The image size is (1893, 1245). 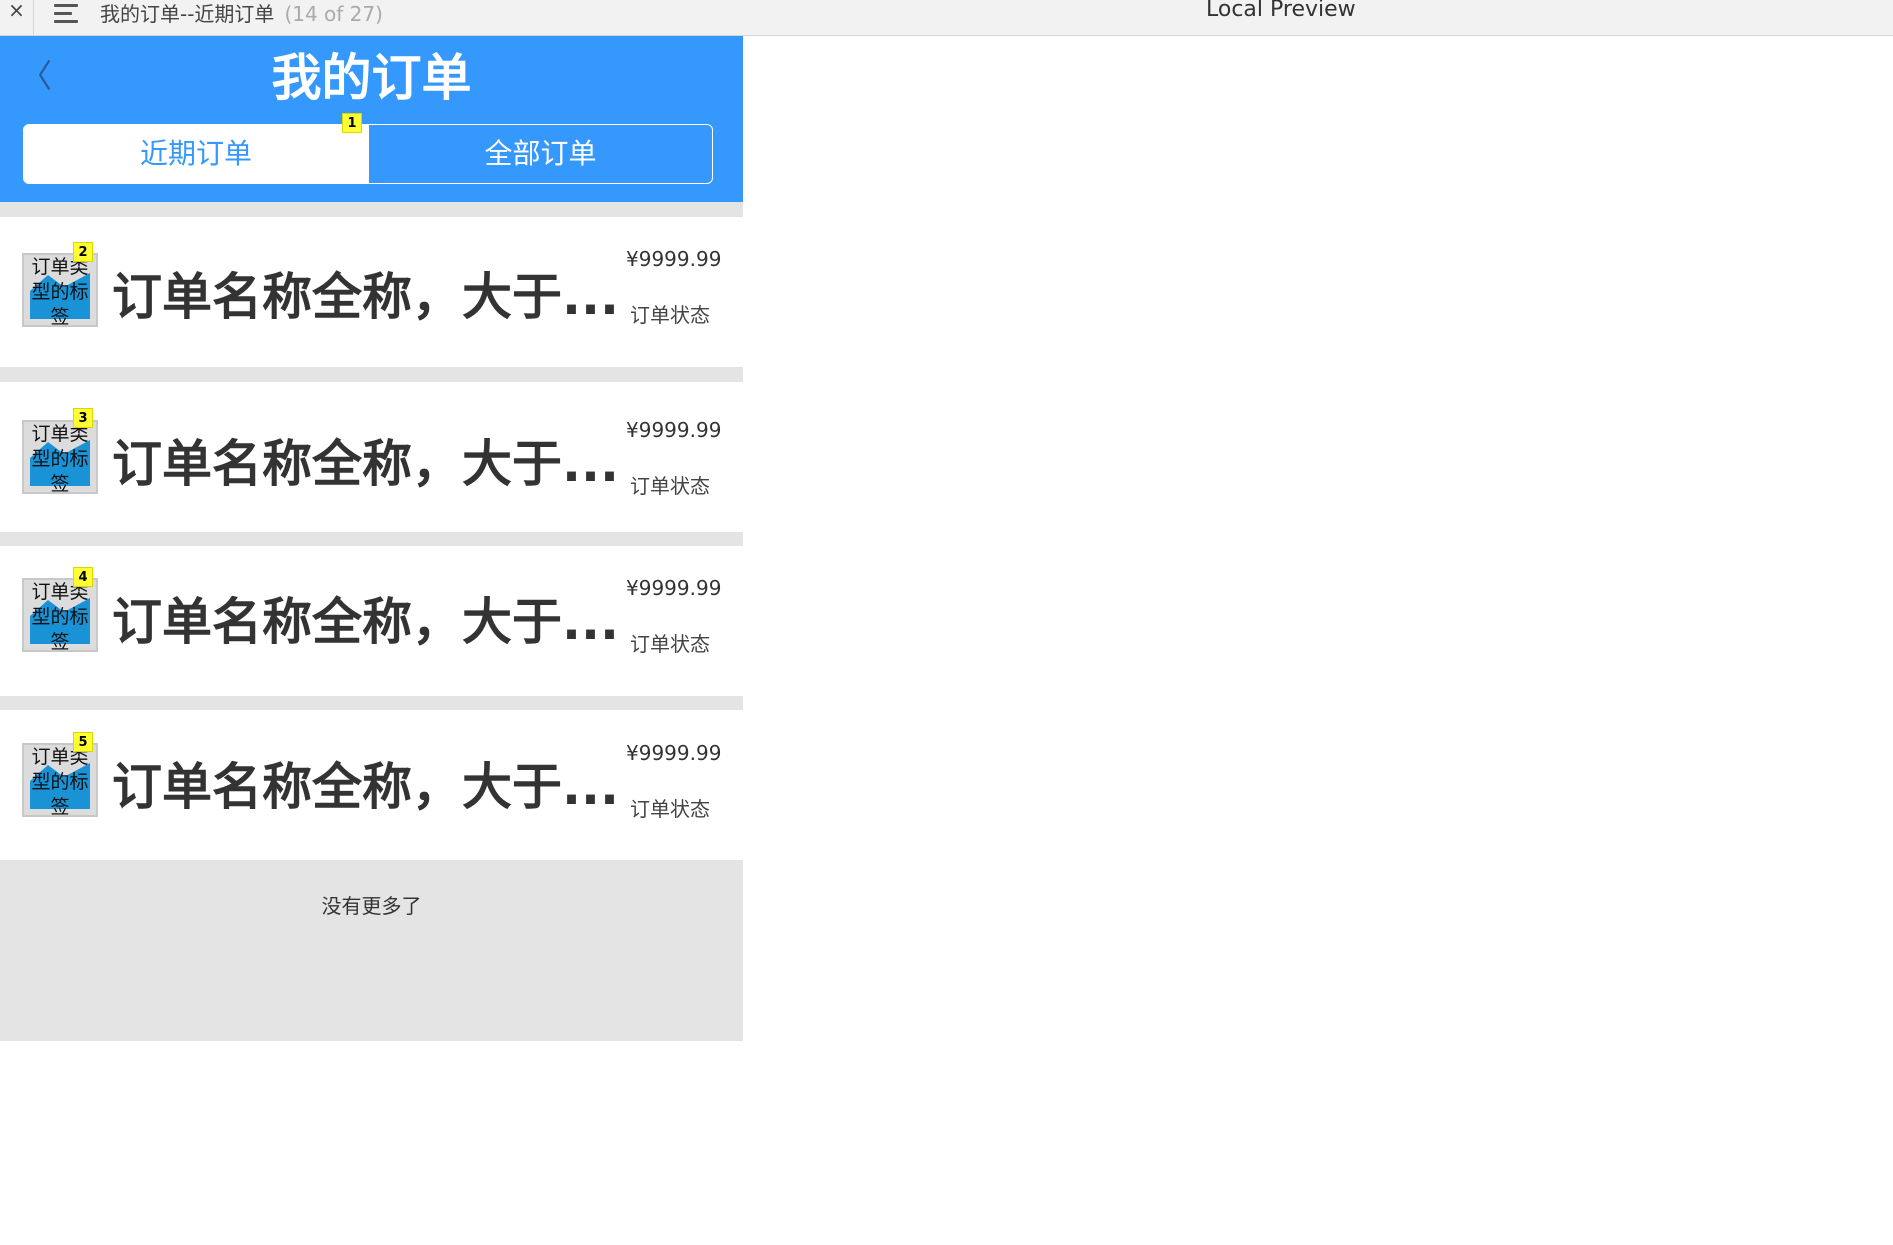 I want to click on order-list-item: 订单类型的标签 3 订单名称全称，大于... ¥9999.99 订单状态, so click(x=371, y=457).